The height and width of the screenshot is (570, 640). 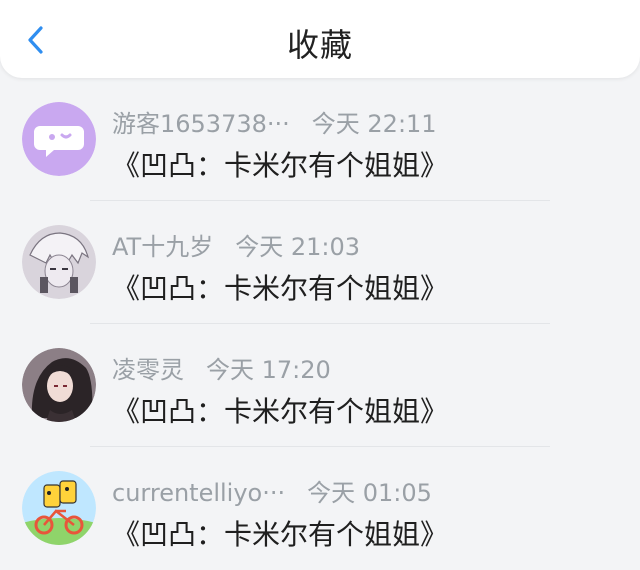 What do you see at coordinates (201, 124) in the screenshot?
I see `user-name: 游客1653738···` at bounding box center [201, 124].